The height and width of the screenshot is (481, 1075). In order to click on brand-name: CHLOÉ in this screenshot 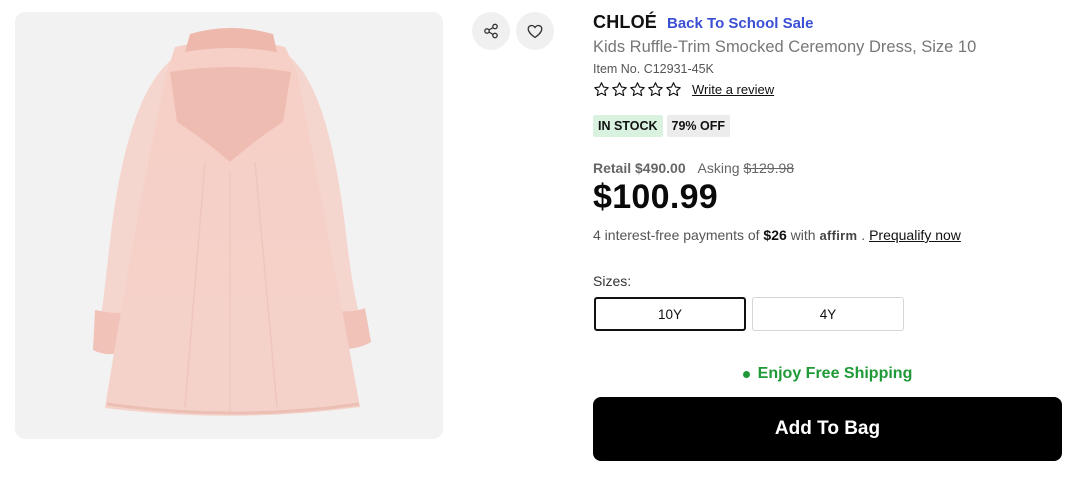, I will do `click(625, 22)`.